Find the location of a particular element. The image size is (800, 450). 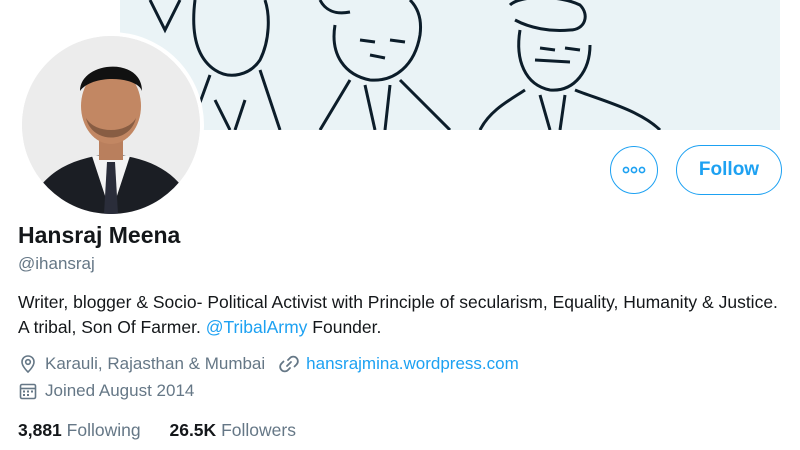

joined-text: Joined August 2014 is located at coordinates (120, 390).